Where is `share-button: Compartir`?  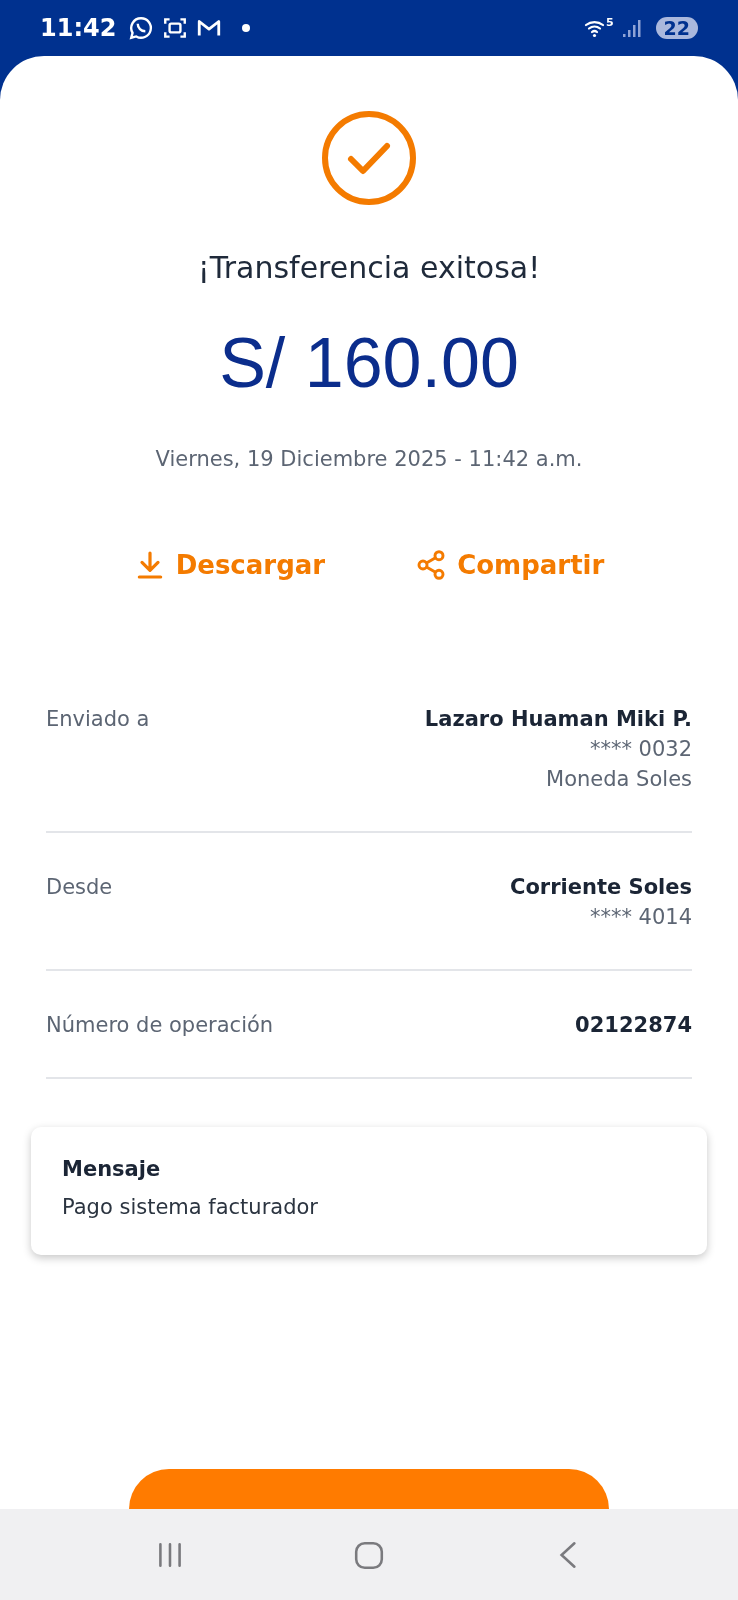
share-button: Compartir is located at coordinates (510, 565).